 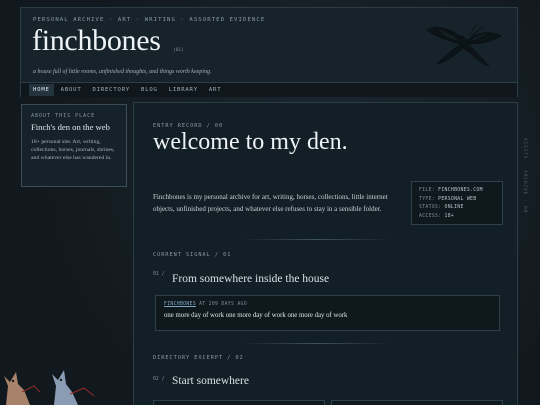 What do you see at coordinates (464, 45) in the screenshot?
I see `moth-icon` at bounding box center [464, 45].